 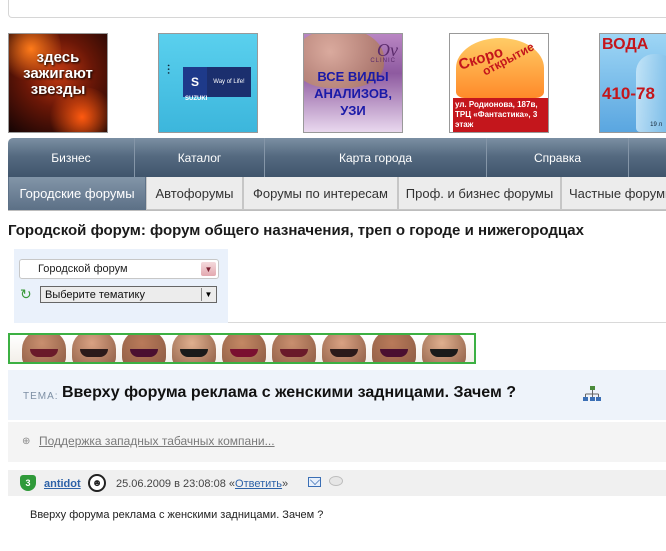 I want to click on banner-suzuki: • • • S Way of Life! SUZUKI, so click(x=208, y=83).